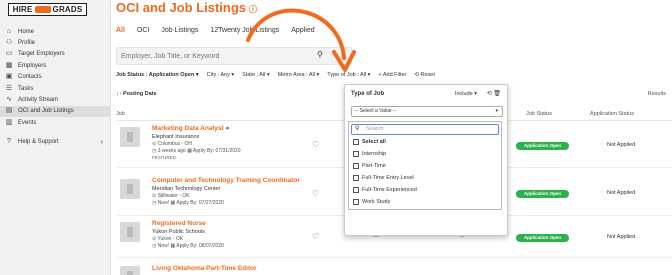  Describe the element at coordinates (427, 111) in the screenshot. I see `value-select: -- Select a Value -- ▾` at that location.